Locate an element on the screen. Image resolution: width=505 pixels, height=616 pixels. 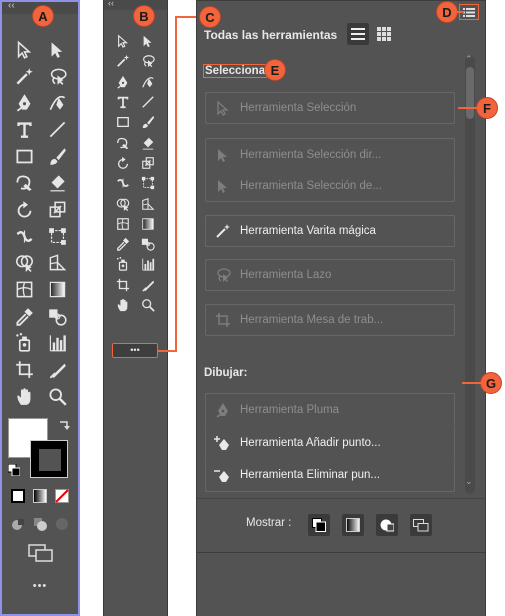
free-transform-icon is located at coordinates (57, 236).